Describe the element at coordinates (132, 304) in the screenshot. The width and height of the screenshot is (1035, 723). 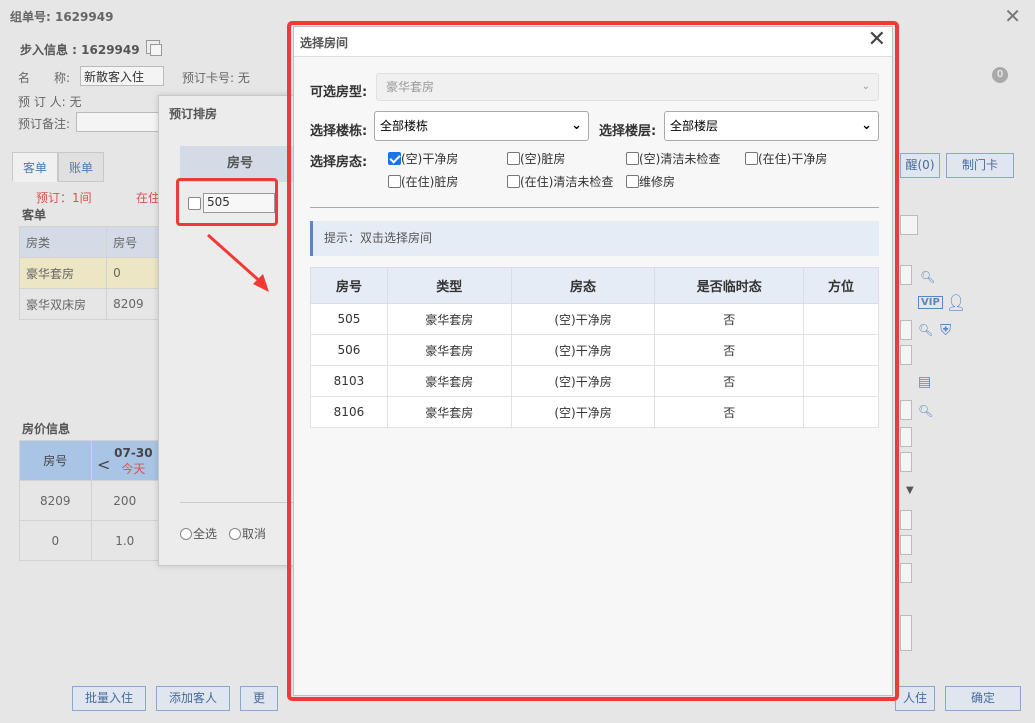
I see `guest-room: 8209` at that location.